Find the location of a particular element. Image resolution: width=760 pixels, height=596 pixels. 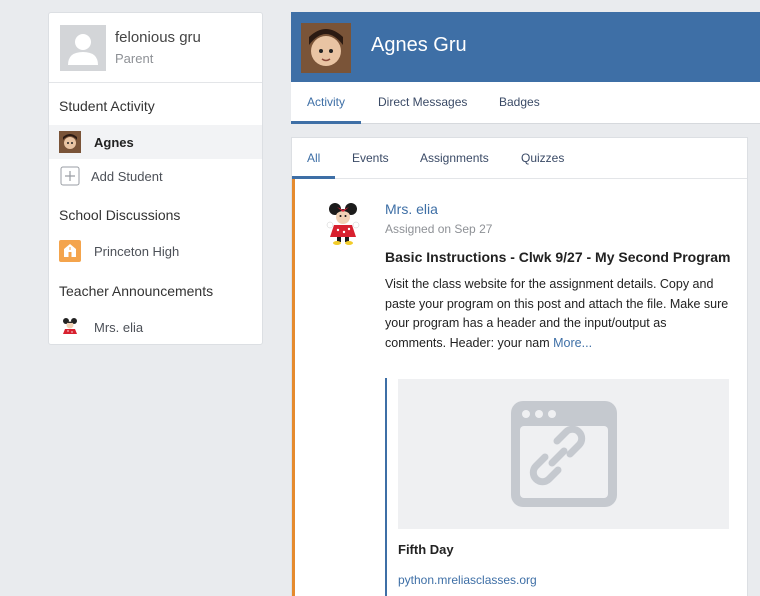

filter-assignments: Assignments is located at coordinates (454, 158).